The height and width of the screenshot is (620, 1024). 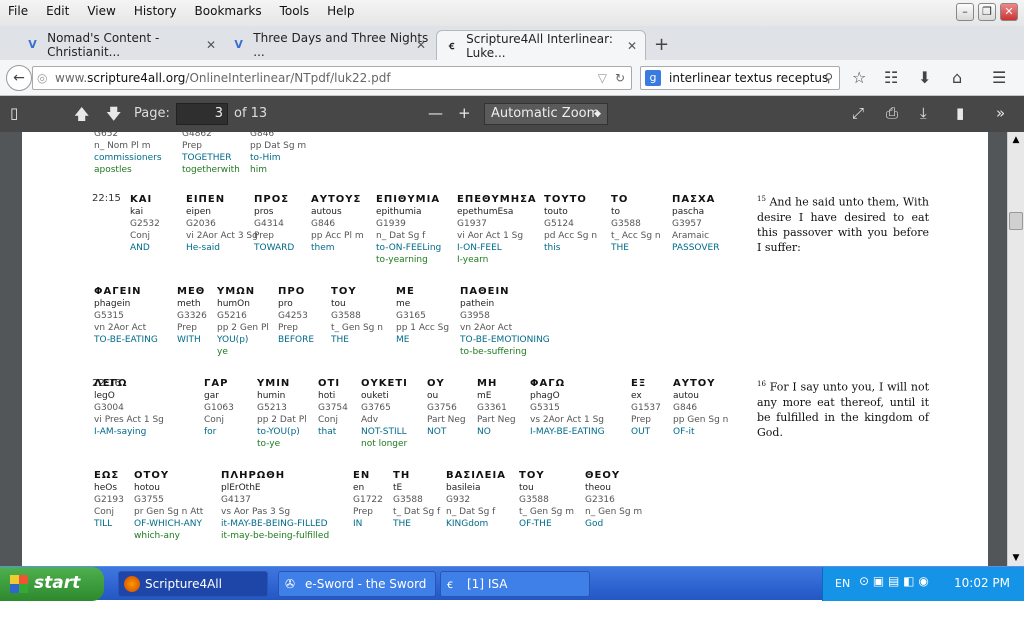 What do you see at coordinates (923, 113) in the screenshot?
I see `download-icon: ⤓` at bounding box center [923, 113].